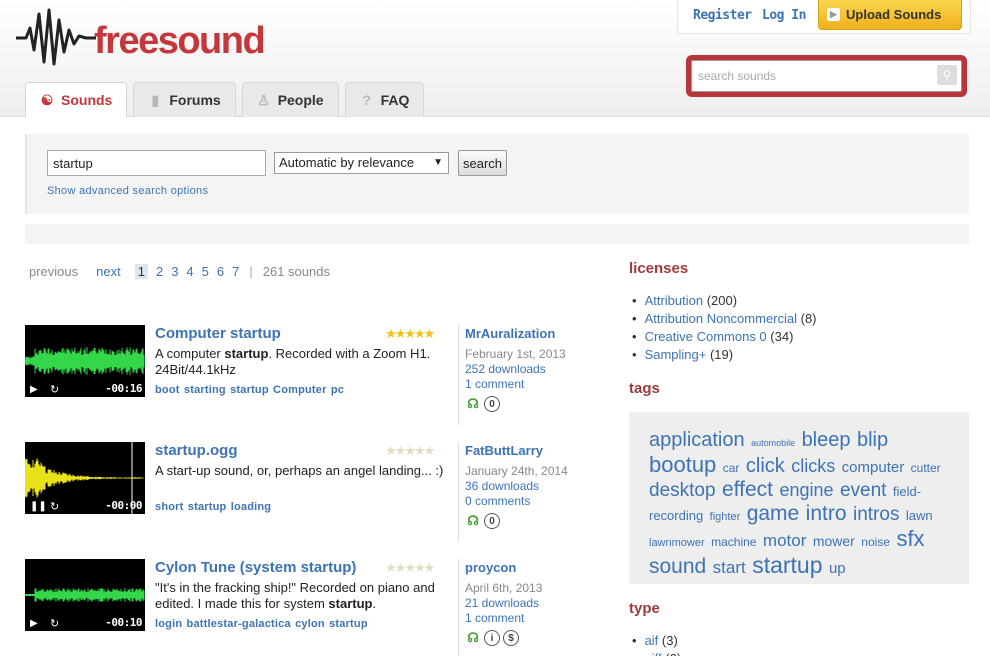 The height and width of the screenshot is (656, 990). Describe the element at coordinates (876, 514) in the screenshot. I see `tag-cloud-item: intros` at that location.